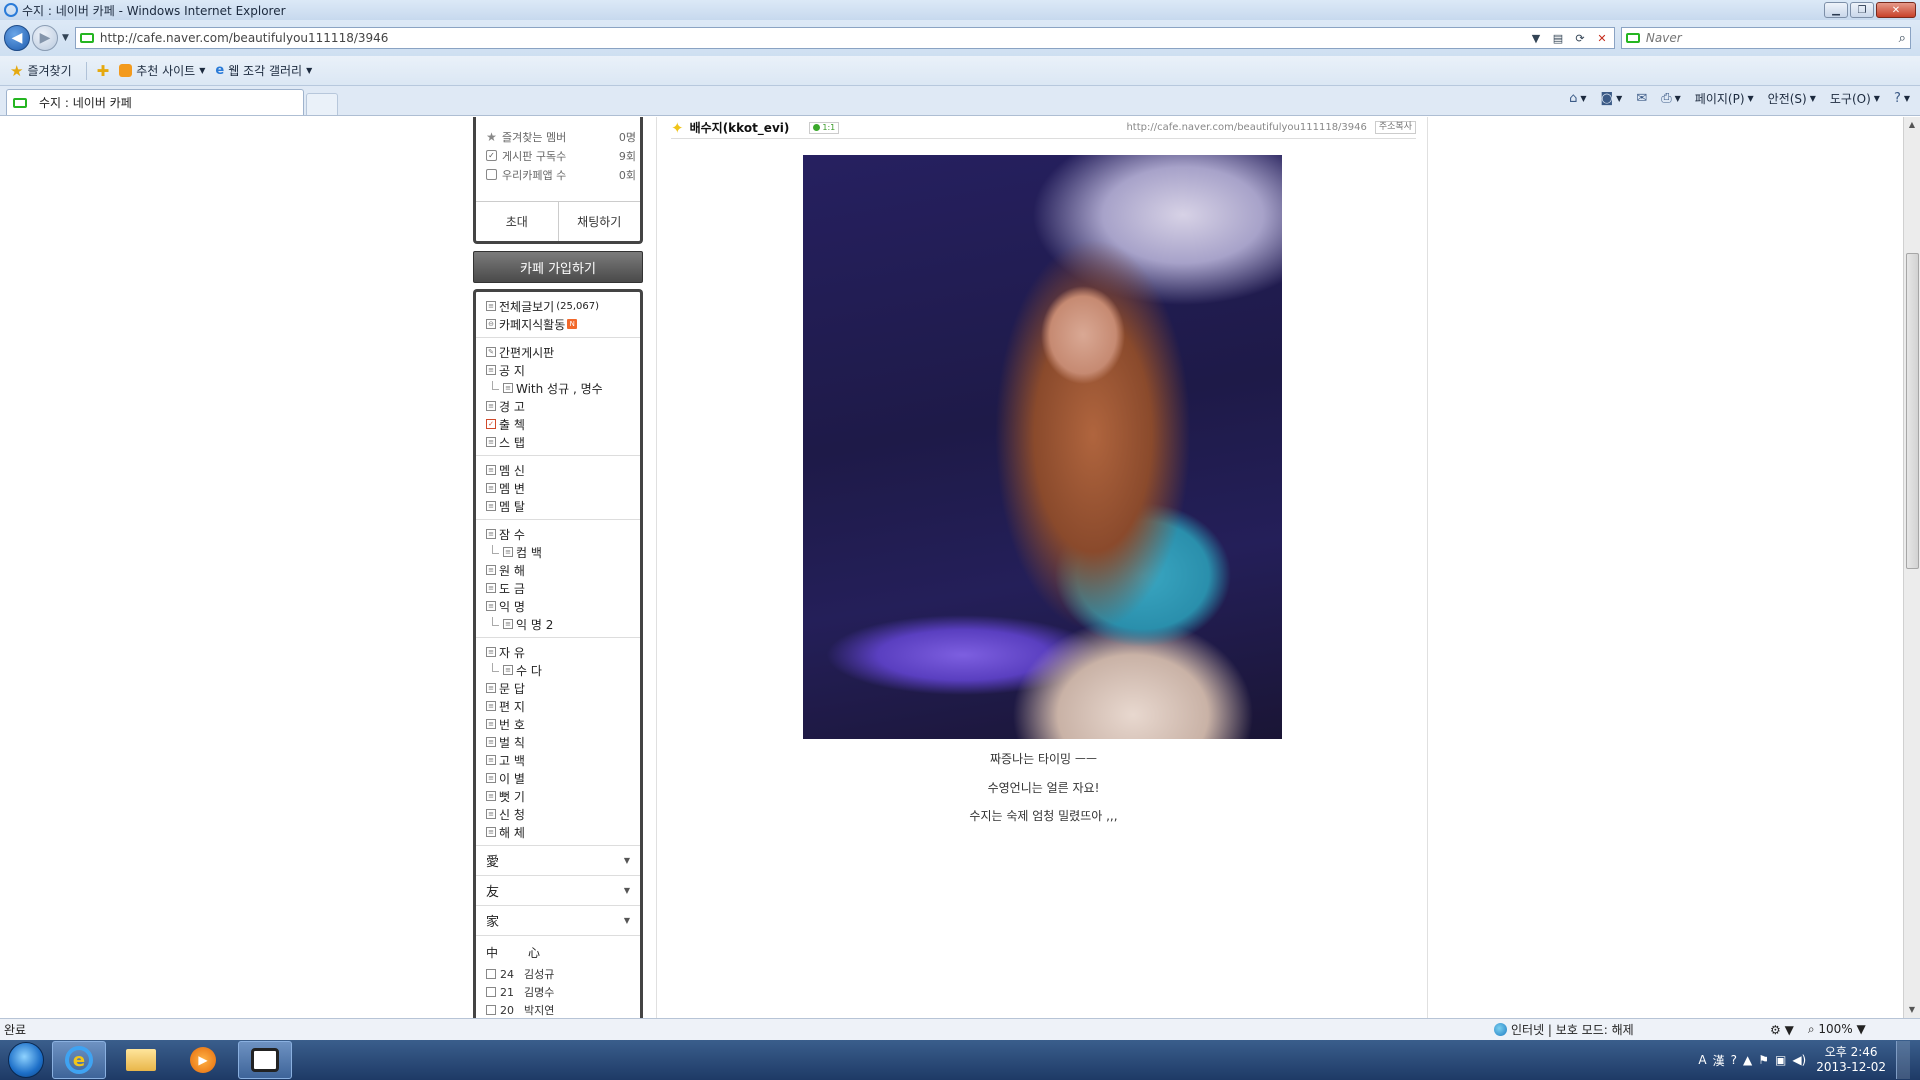  Describe the element at coordinates (558, 506) in the screenshot. I see `menu-item: ≡ 멤 탈` at that location.